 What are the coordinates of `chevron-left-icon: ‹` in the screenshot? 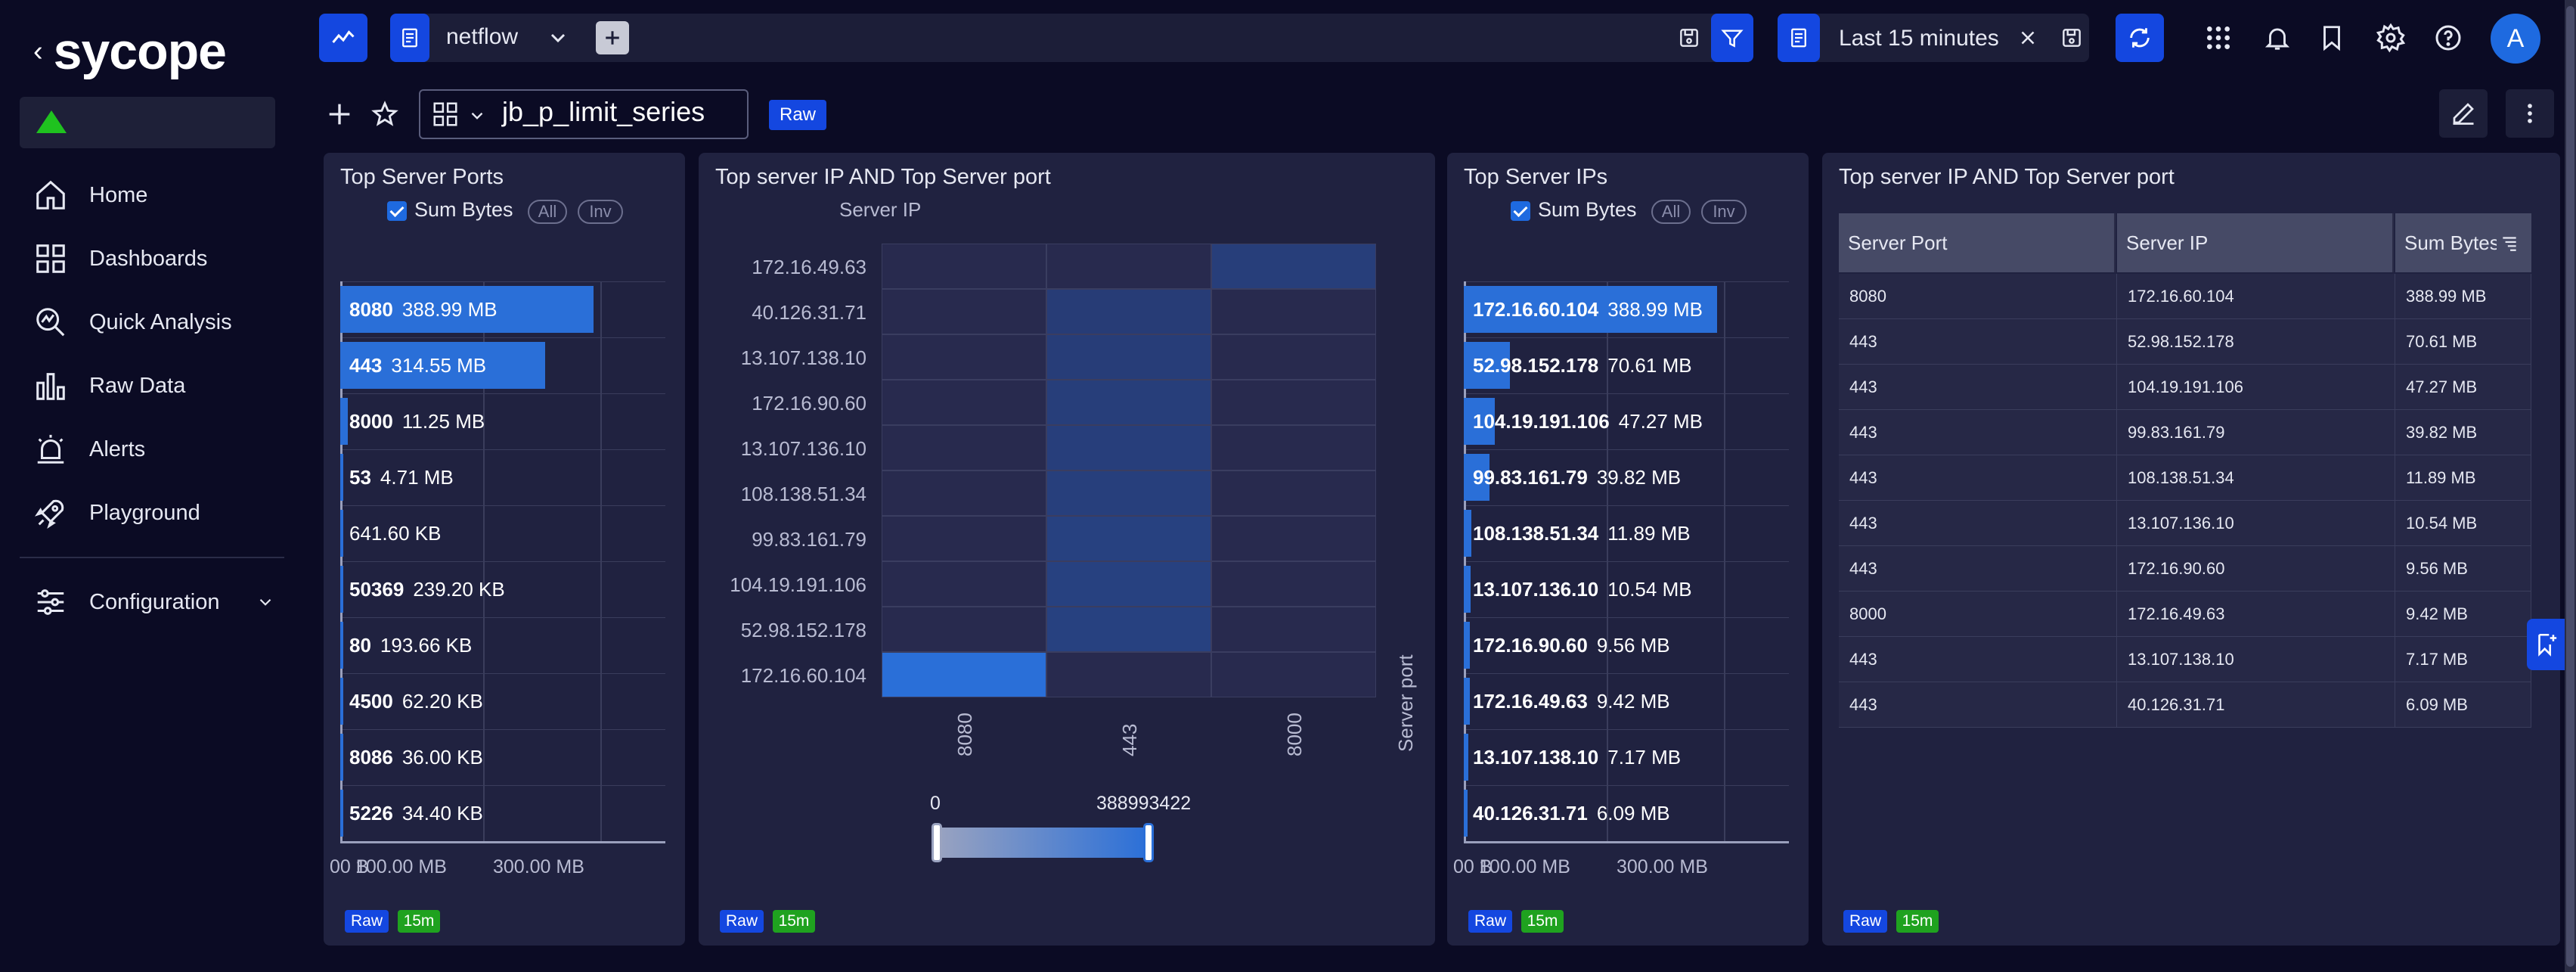 It's located at (38, 52).